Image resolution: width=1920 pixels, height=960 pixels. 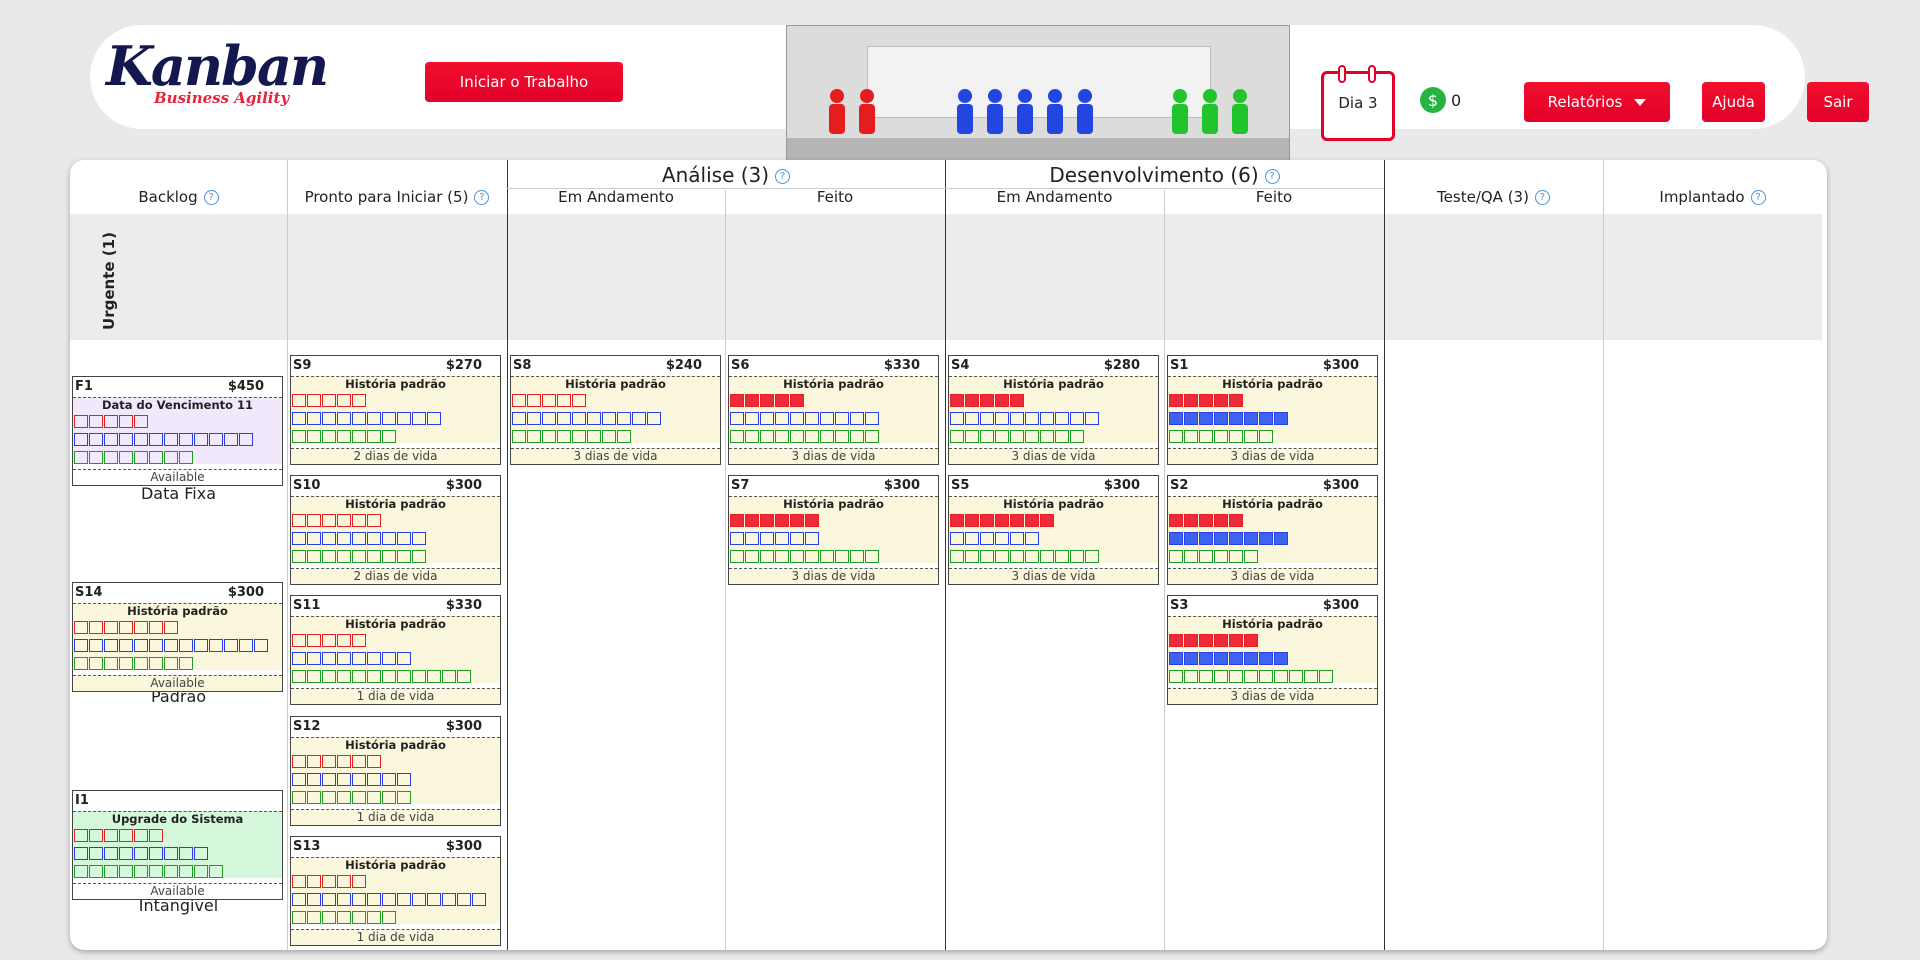 I want to click on work-card-f1: F1 $450 Data do Vencimento 11 Available, so click(x=177, y=431).